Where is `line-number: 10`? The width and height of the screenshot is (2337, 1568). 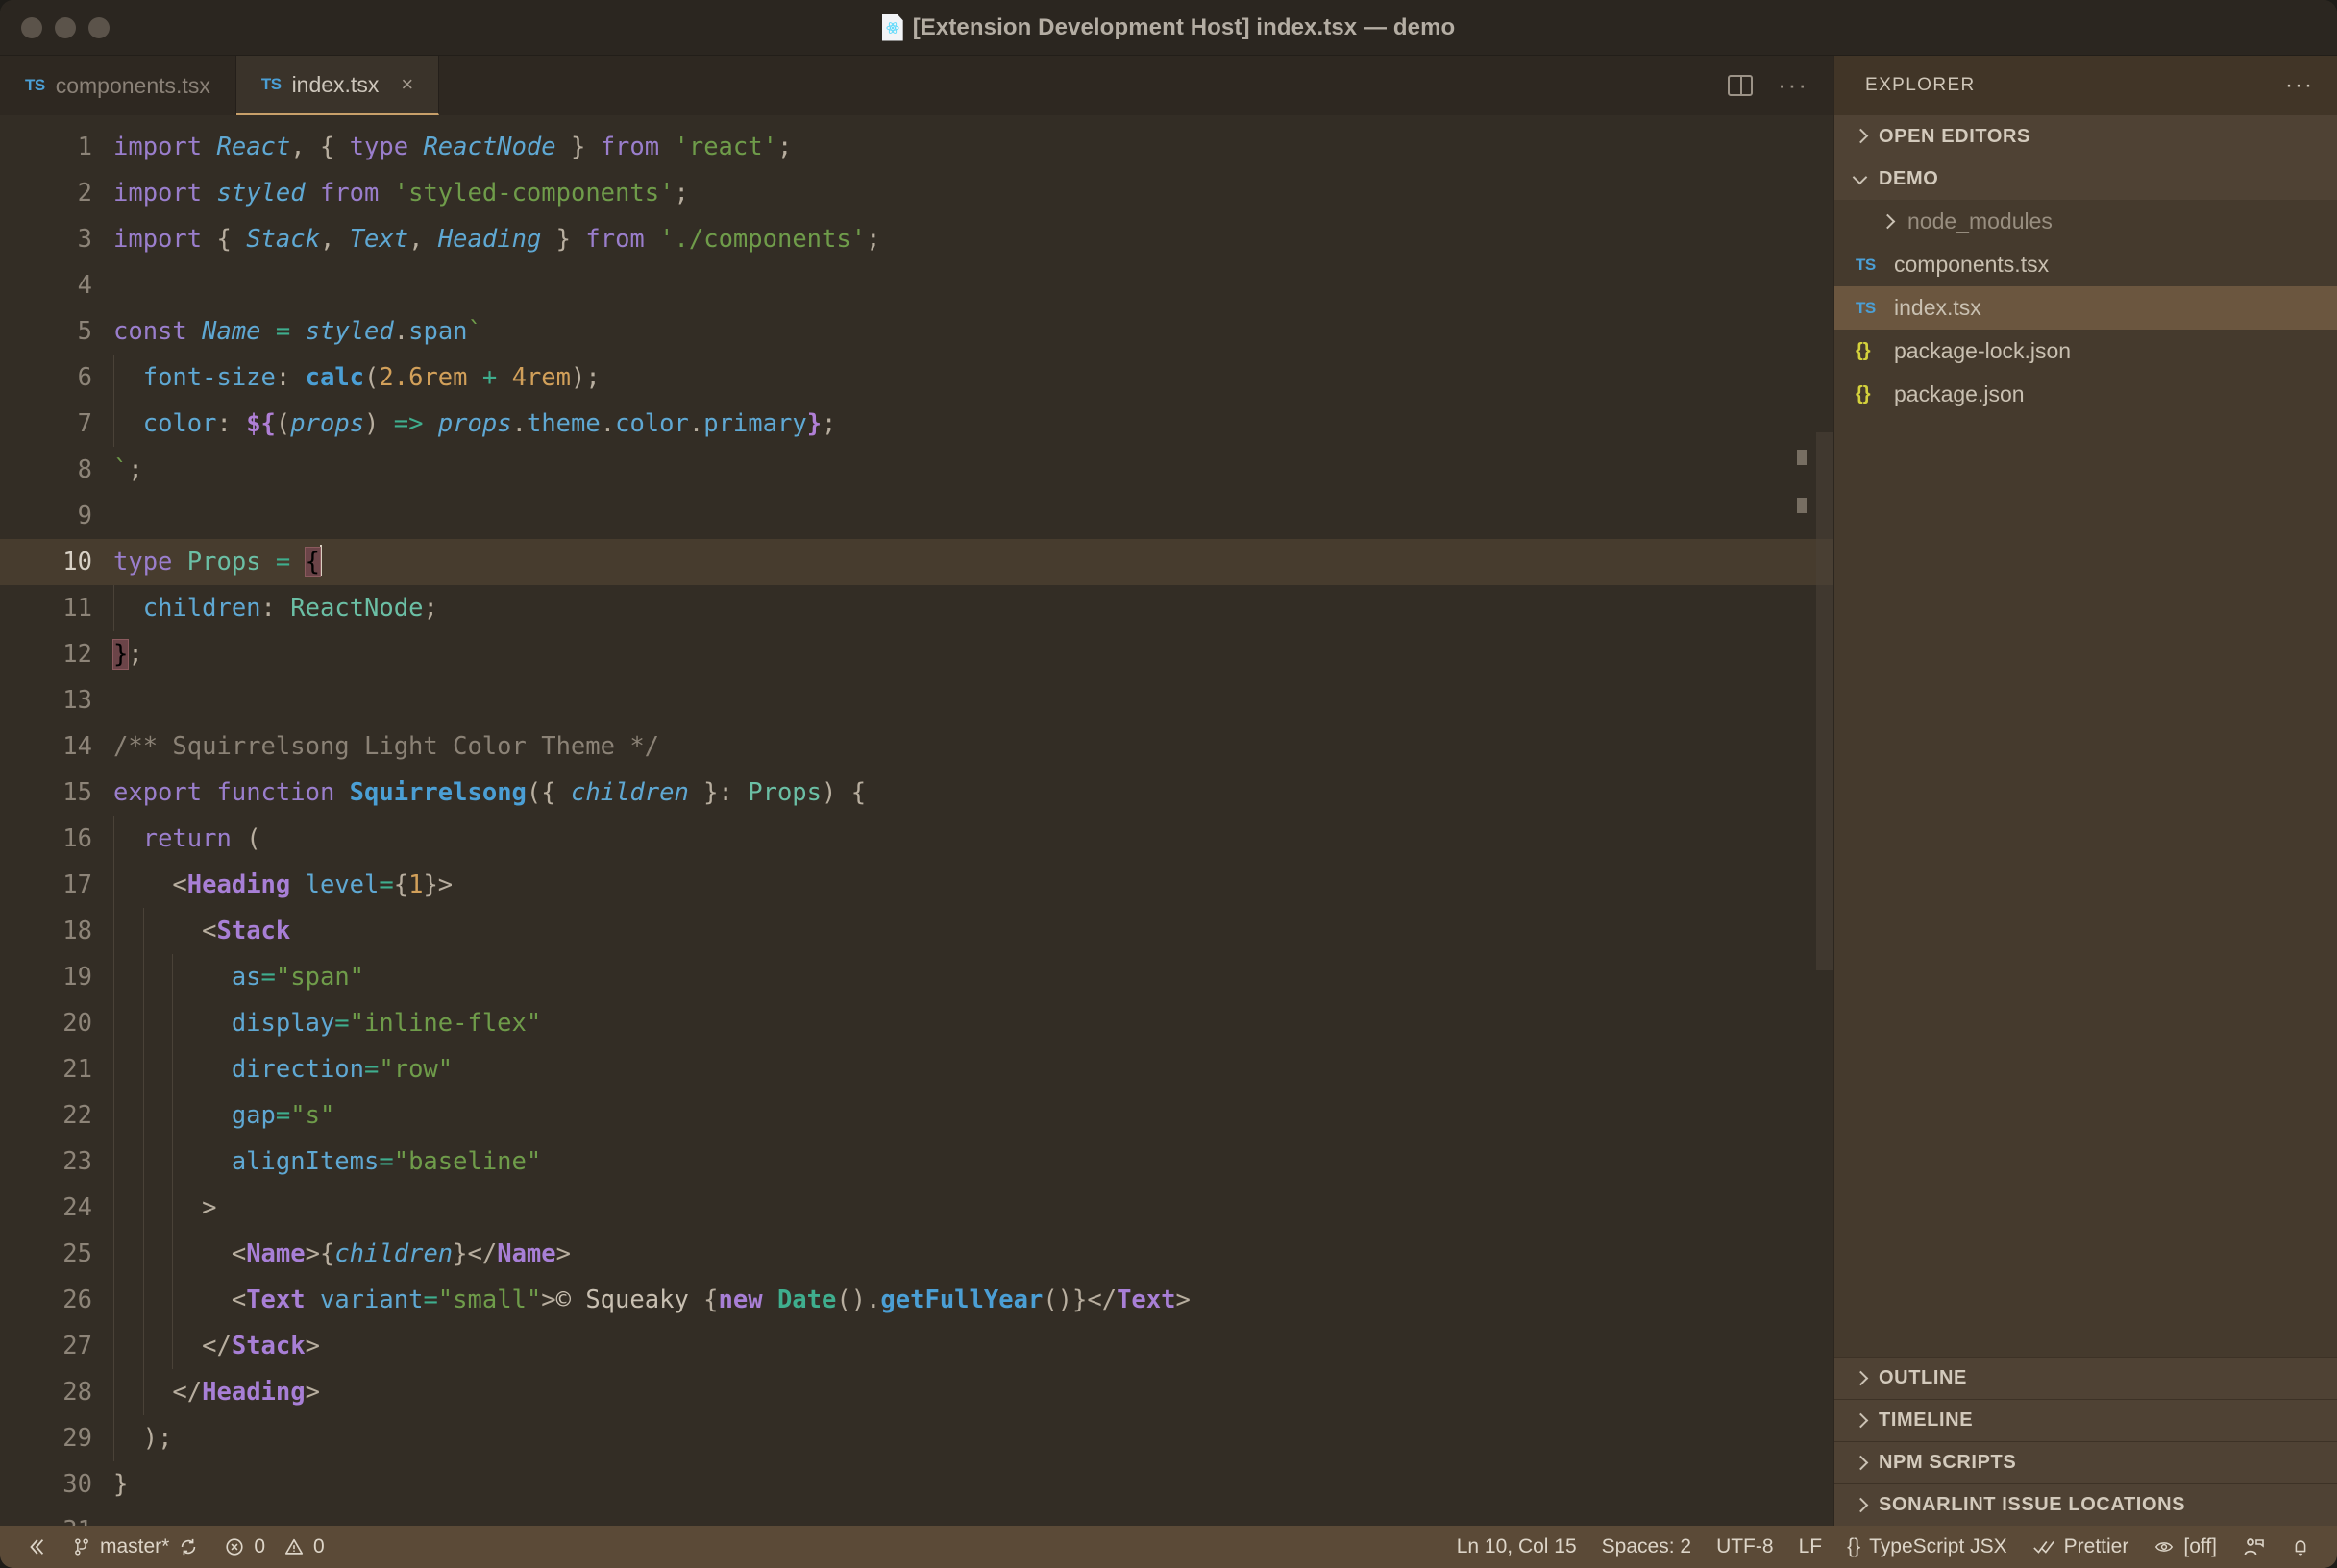 line-number: 10 is located at coordinates (77, 562).